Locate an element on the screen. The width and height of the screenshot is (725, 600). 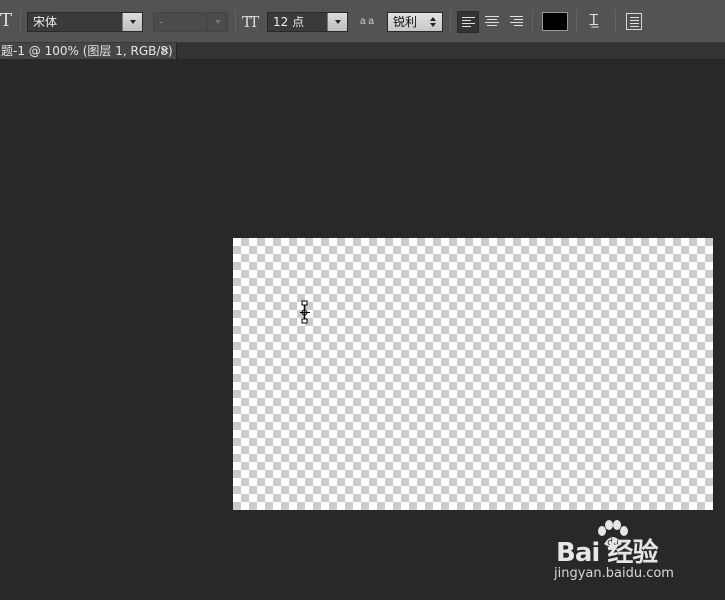
font-family-value: 宋体 is located at coordinates (45, 22).